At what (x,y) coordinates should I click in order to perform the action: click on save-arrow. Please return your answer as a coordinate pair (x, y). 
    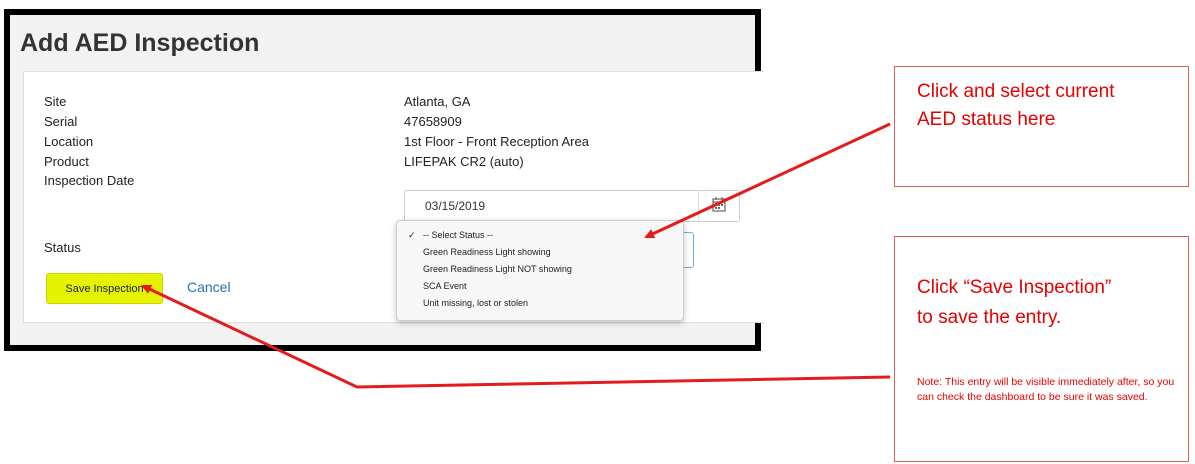
    Looking at the image, I should click on (516, 336).